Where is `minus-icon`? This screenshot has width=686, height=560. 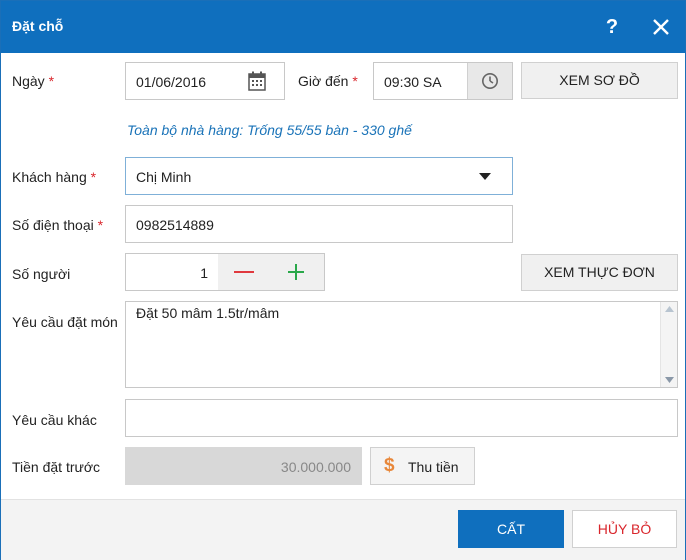
minus-icon is located at coordinates (244, 272).